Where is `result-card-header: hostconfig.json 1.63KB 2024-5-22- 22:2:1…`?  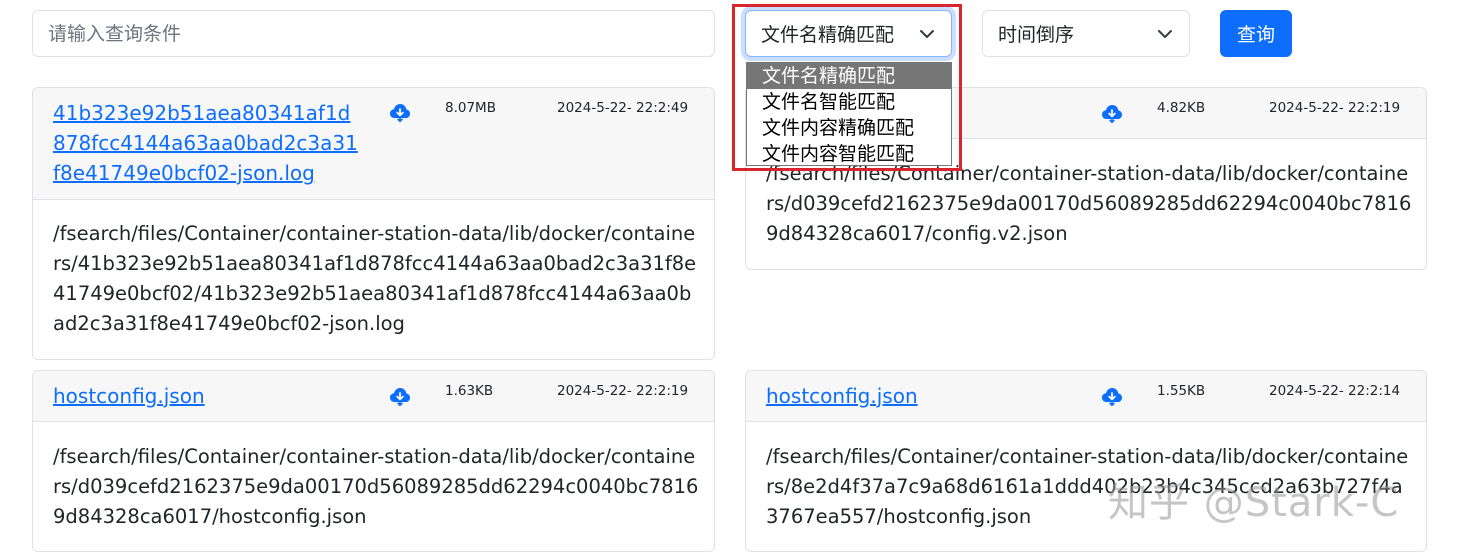 result-card-header: hostconfig.json 1.63KB 2024-5-22- 22:2:1… is located at coordinates (373, 396).